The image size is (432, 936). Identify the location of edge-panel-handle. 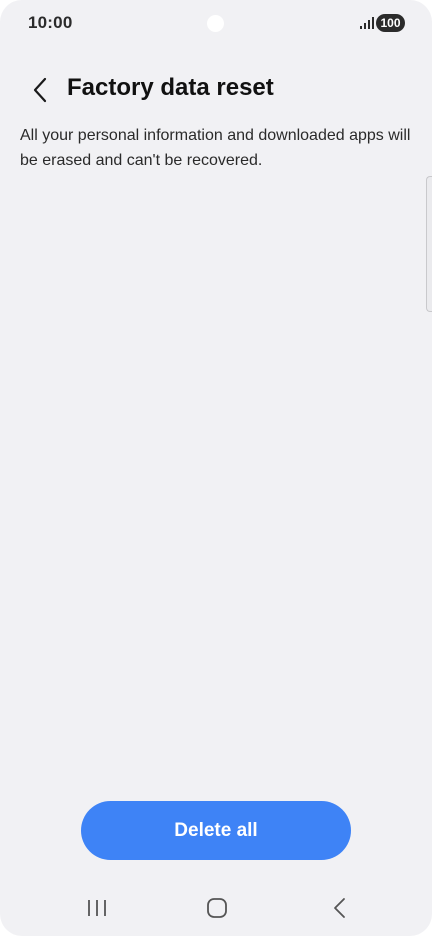
(429, 244).